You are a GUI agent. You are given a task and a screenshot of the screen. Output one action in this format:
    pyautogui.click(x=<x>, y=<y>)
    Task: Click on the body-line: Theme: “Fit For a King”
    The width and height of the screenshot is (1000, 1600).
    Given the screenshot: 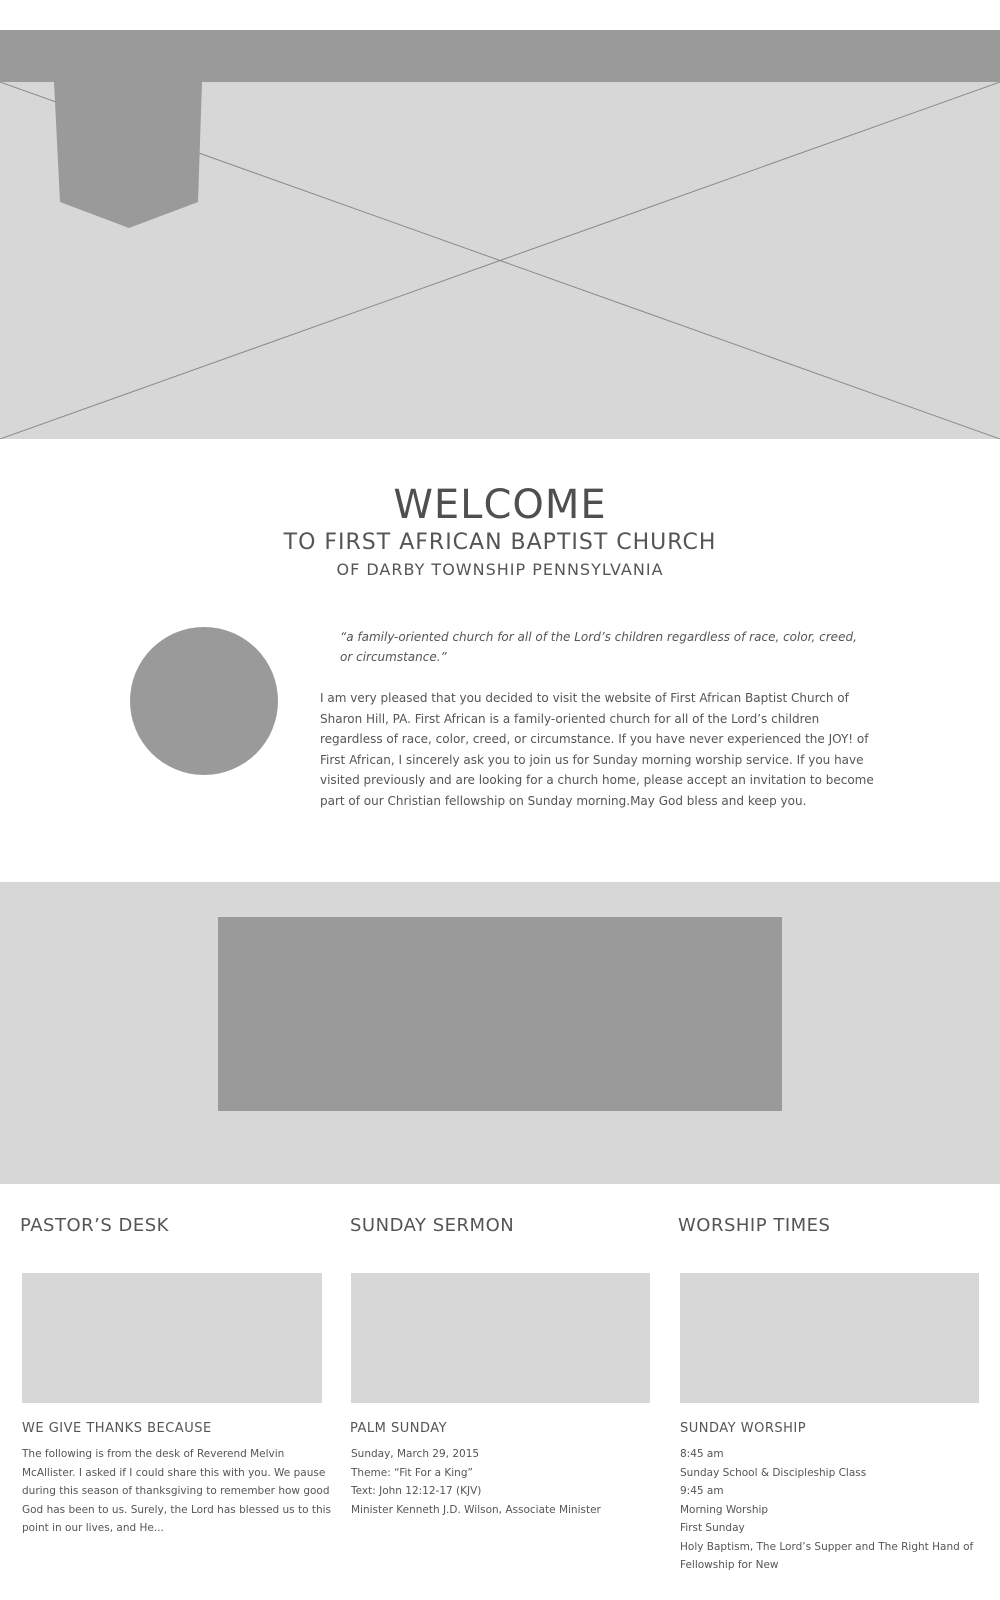 What is the action you would take?
    pyautogui.click(x=412, y=1472)
    